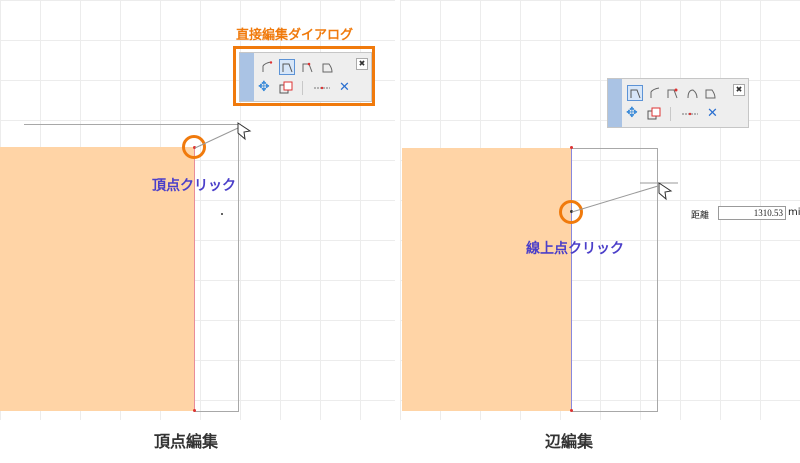 The image size is (800, 463). What do you see at coordinates (794, 212) in the screenshot?
I see `distance-unit: mi` at bounding box center [794, 212].